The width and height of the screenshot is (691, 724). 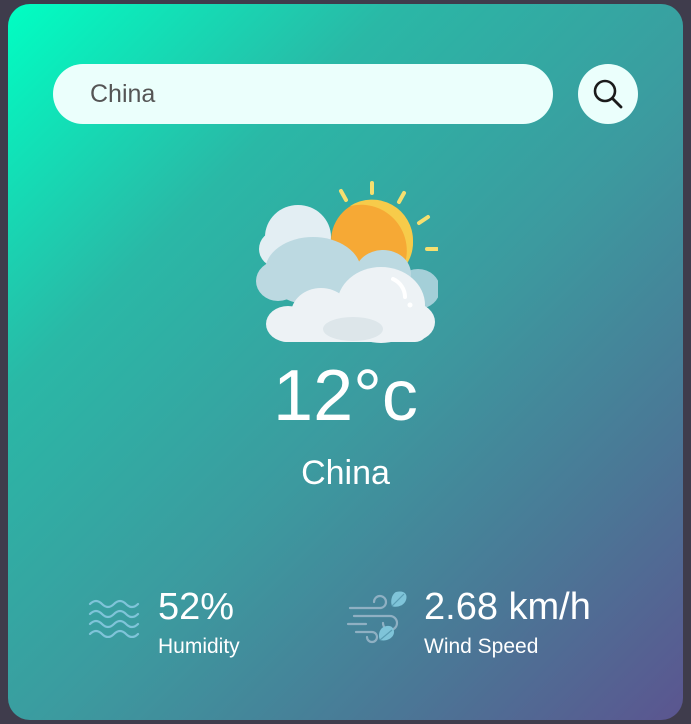 I want to click on wind-speed-label: Wind Speed, so click(x=481, y=646).